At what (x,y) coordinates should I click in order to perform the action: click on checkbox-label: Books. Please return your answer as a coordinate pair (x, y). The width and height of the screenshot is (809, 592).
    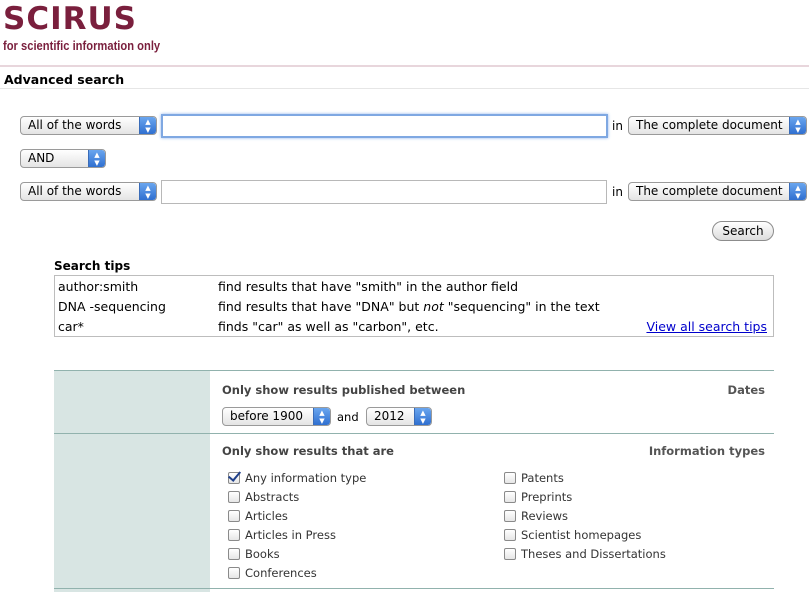
    Looking at the image, I should click on (262, 554).